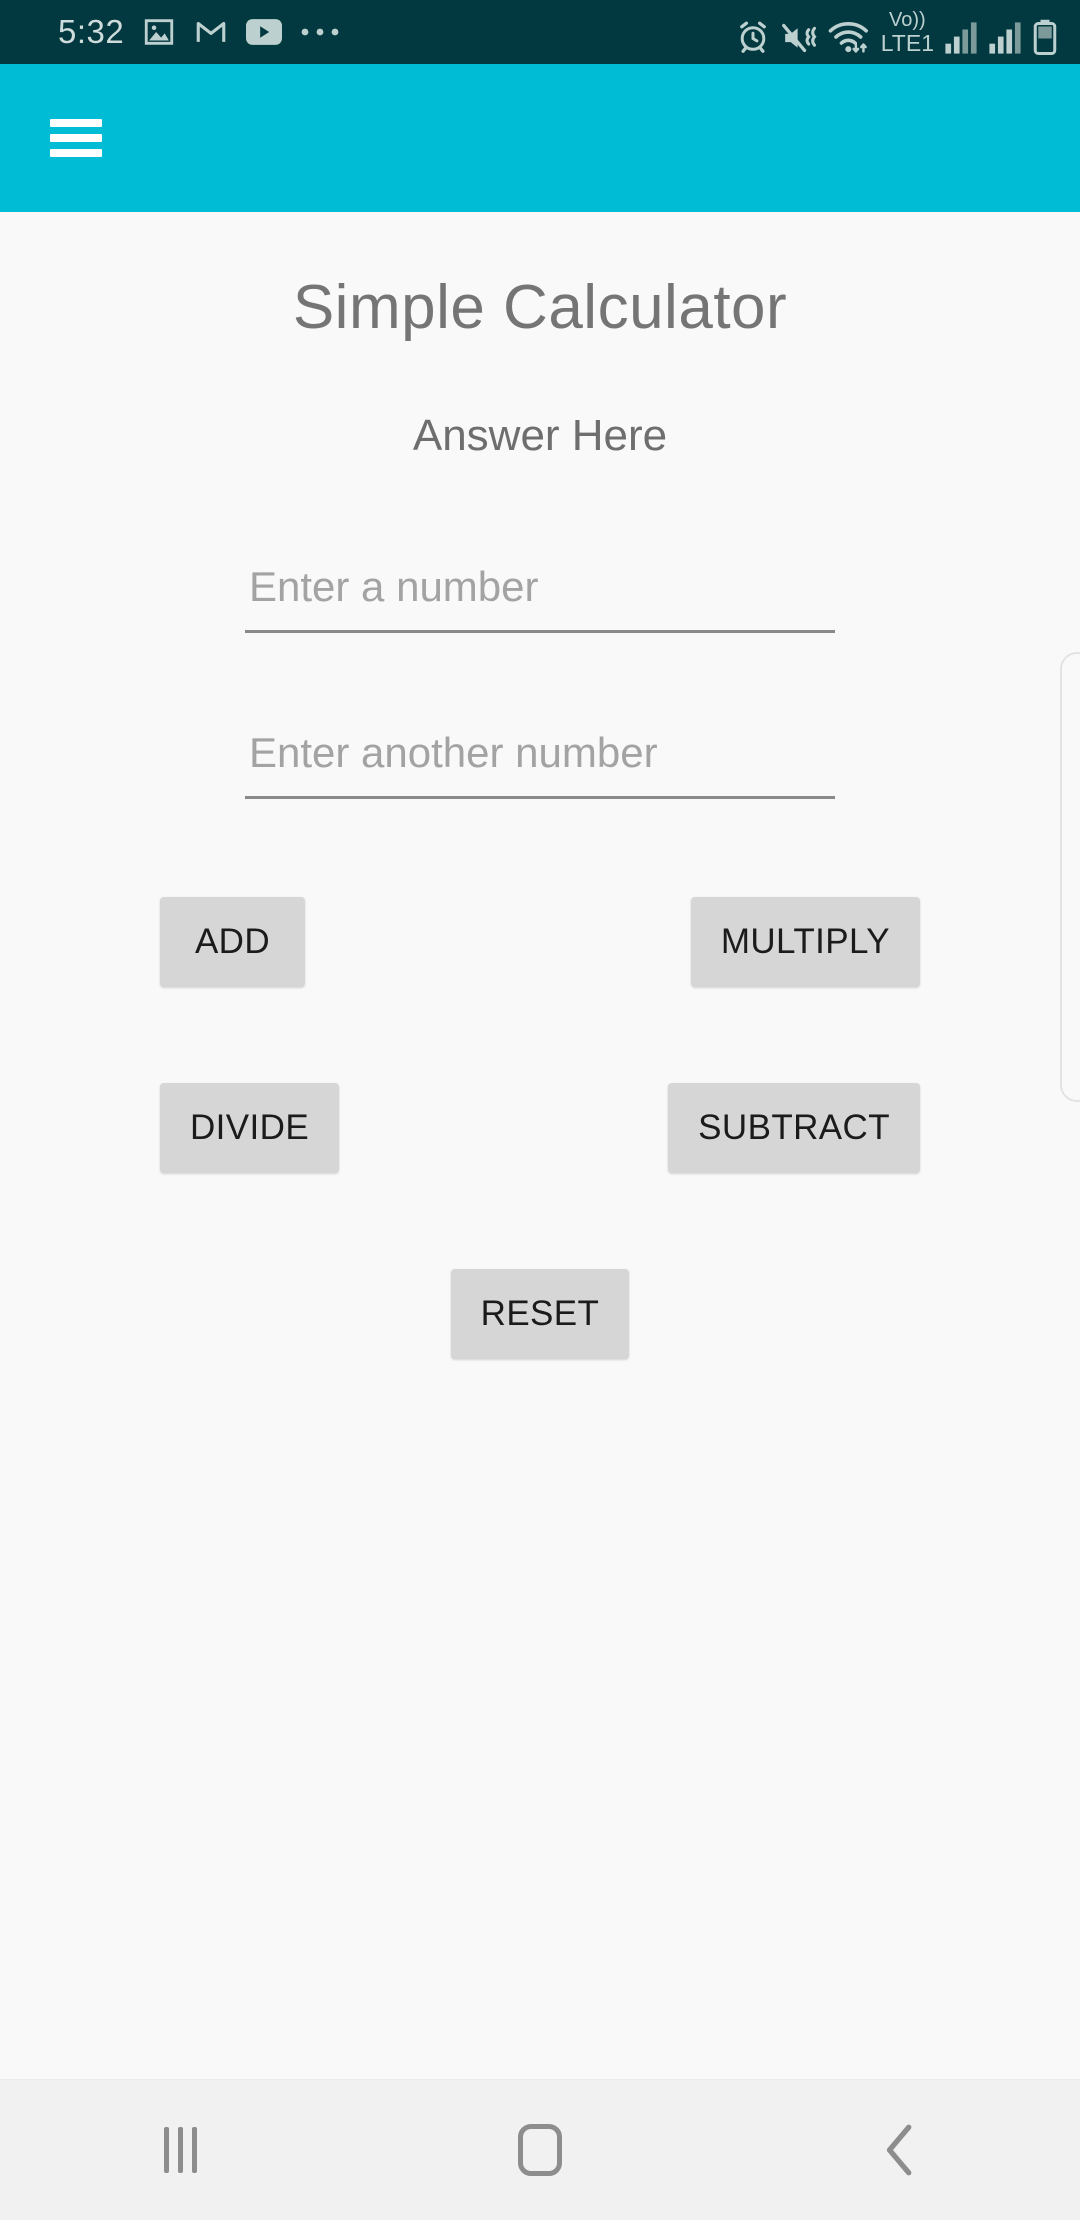 The width and height of the screenshot is (1080, 2220). I want to click on app-bar, so click(540, 138).